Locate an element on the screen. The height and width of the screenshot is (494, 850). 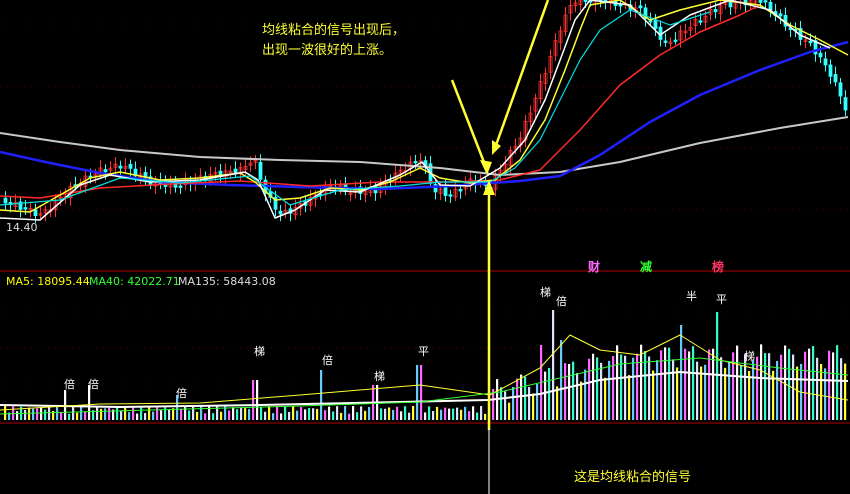
signal-cai-badge: 财 is located at coordinates (594, 266).